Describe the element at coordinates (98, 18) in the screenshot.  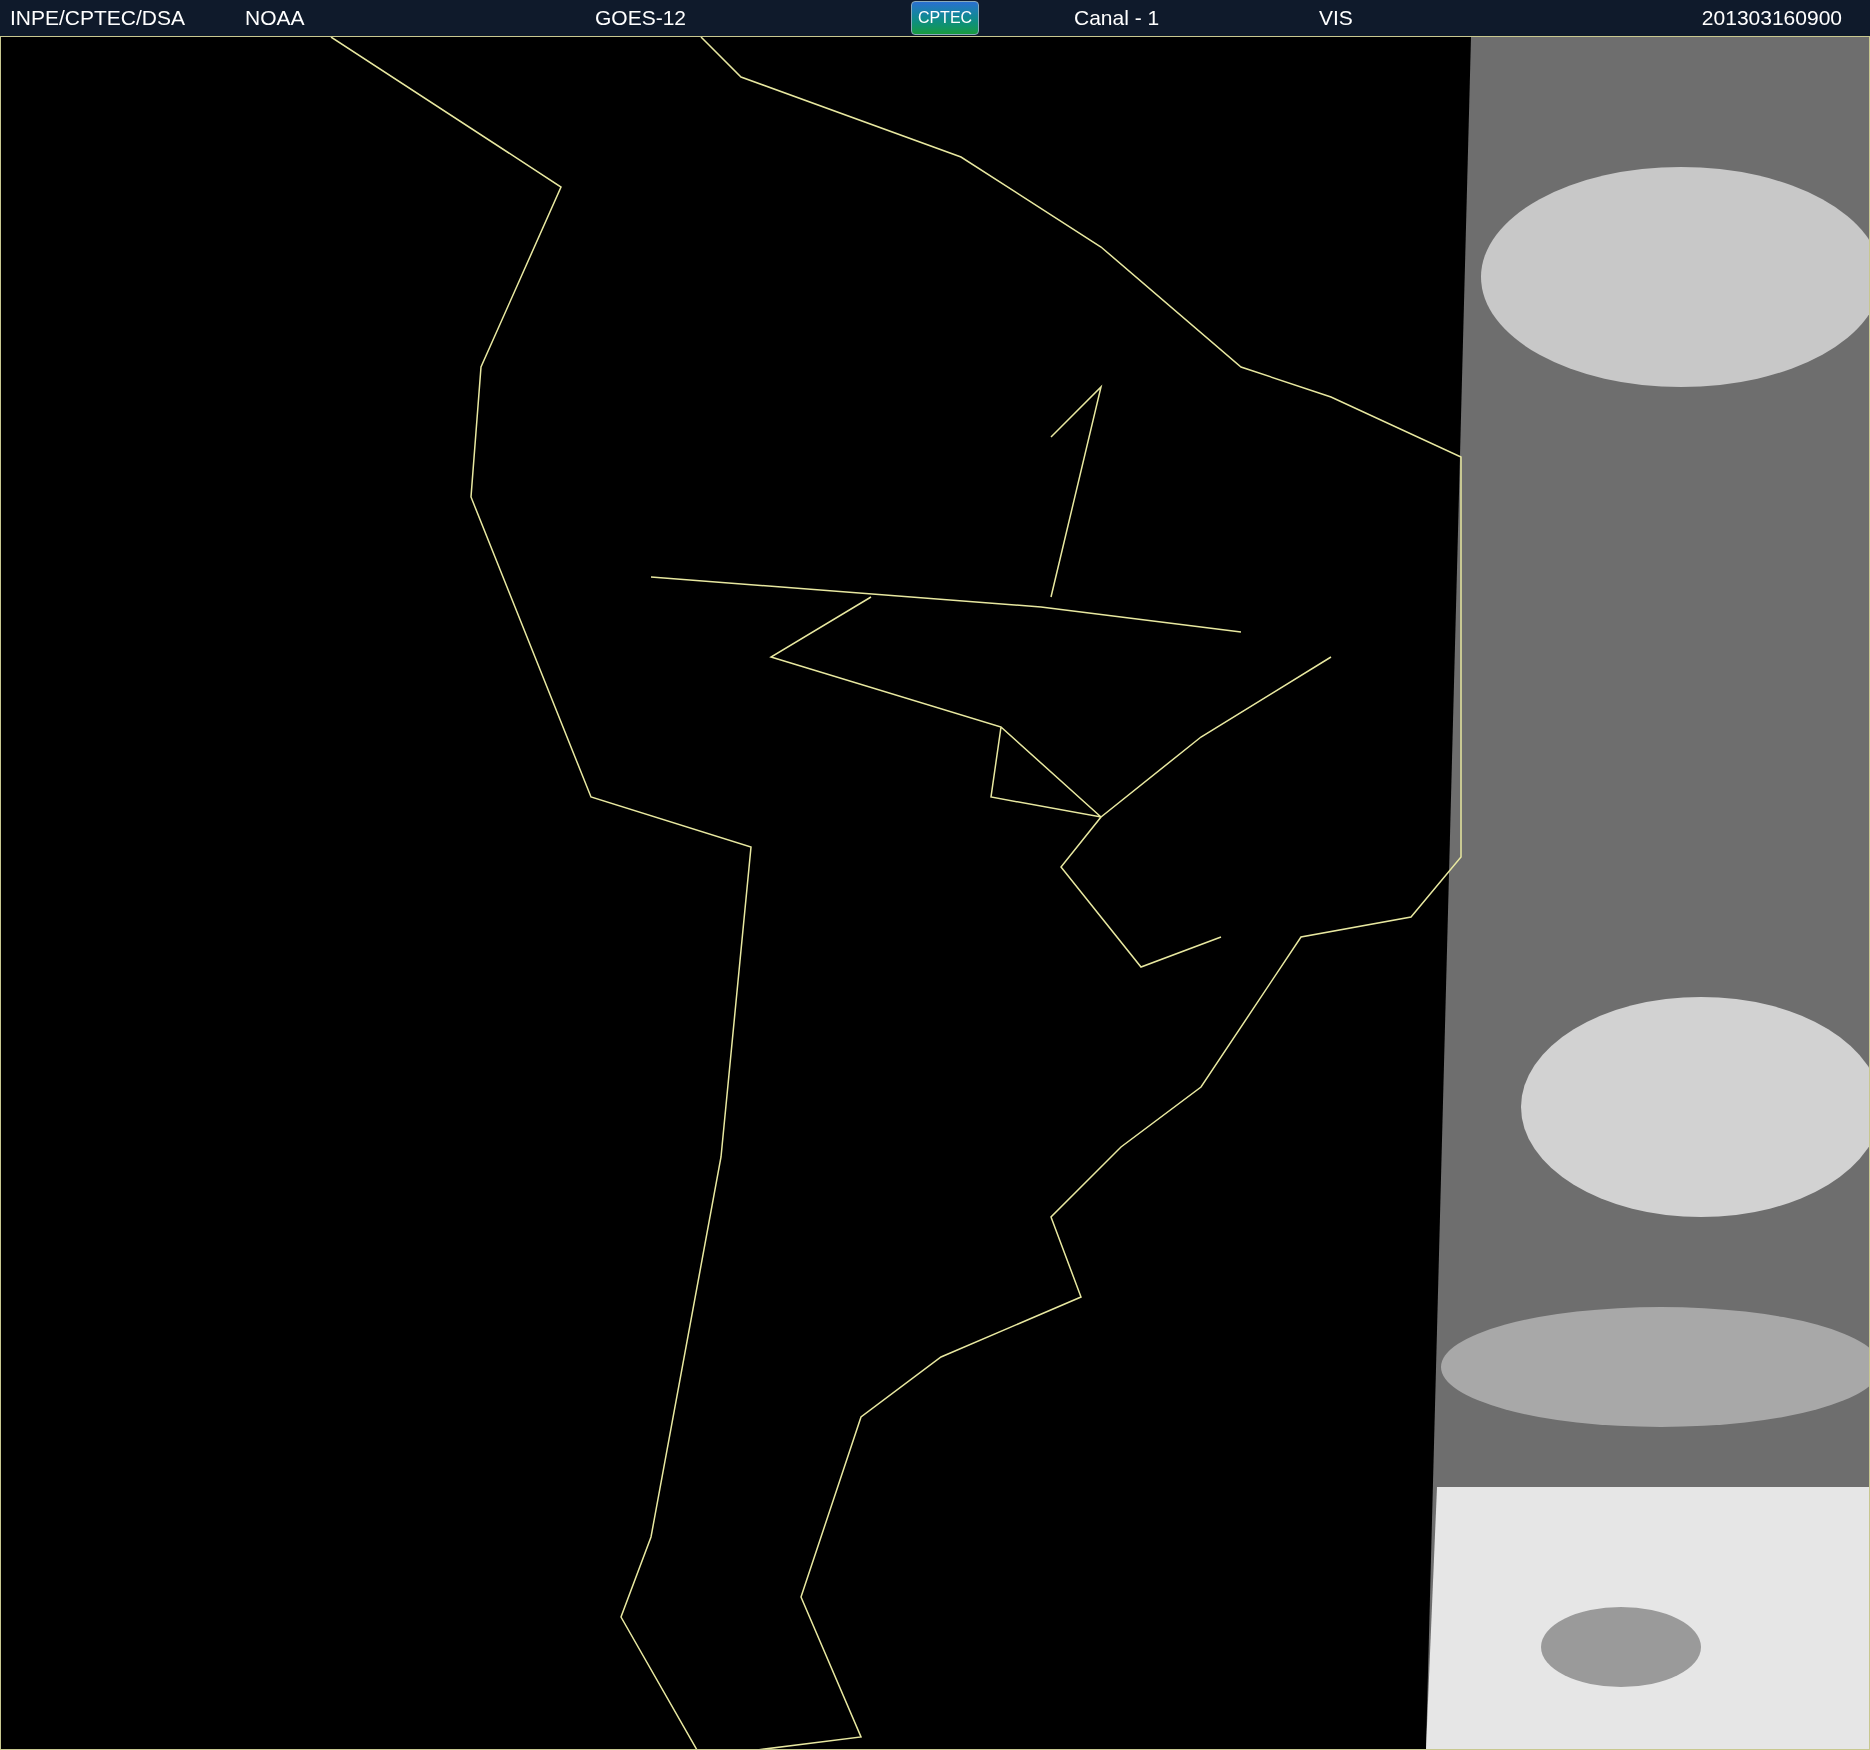
I see `source-label: INPE/CPTEC/DSA` at that location.